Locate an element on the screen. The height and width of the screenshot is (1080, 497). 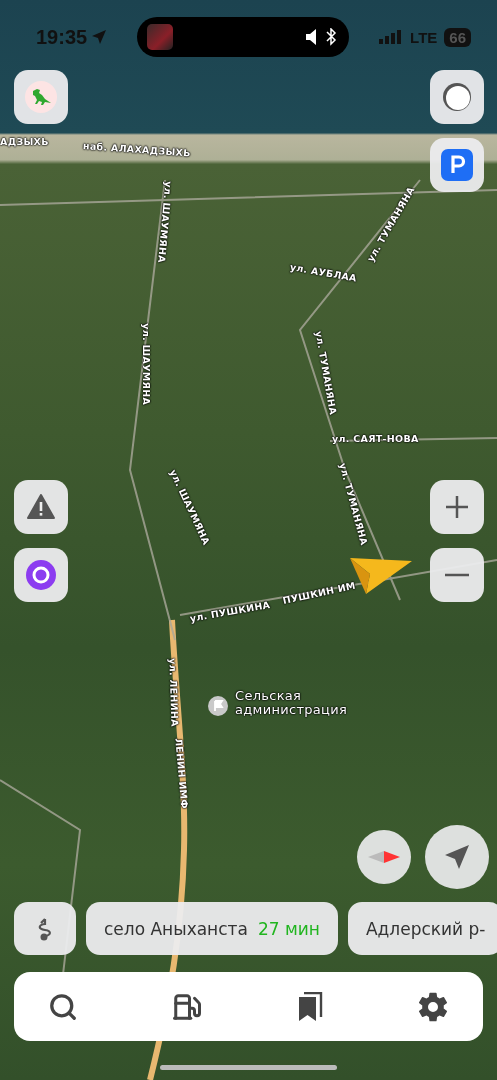
destination-chip: село Аныханста 27 мин is located at coordinates (212, 928).